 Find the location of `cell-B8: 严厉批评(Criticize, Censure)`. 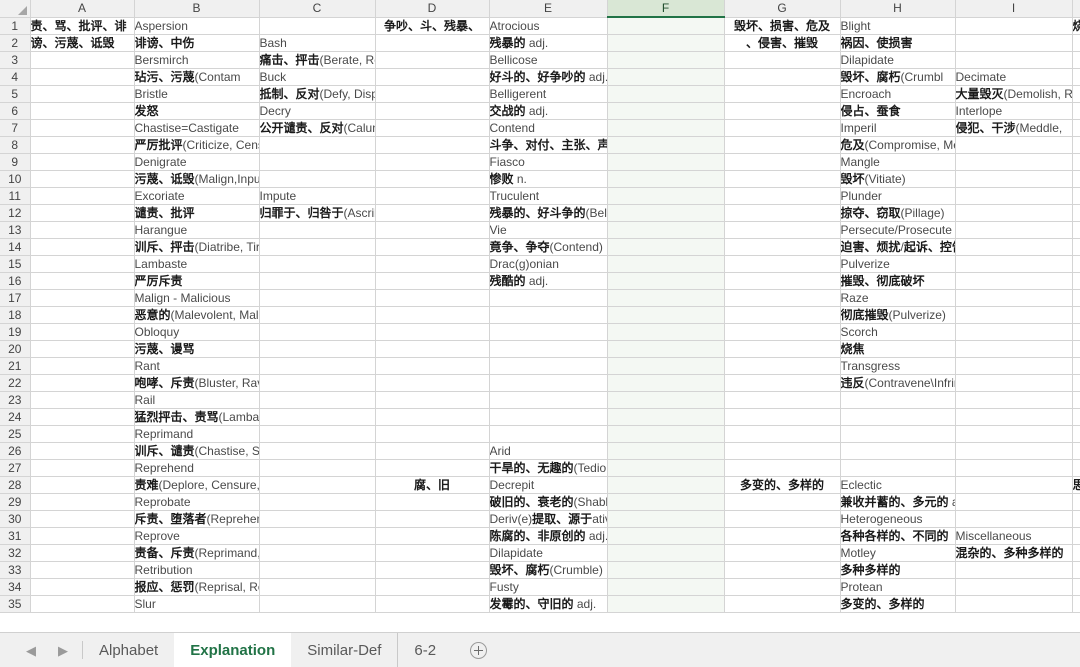

cell-B8: 严厉批评(Criticize, Censure) is located at coordinates (197, 145).